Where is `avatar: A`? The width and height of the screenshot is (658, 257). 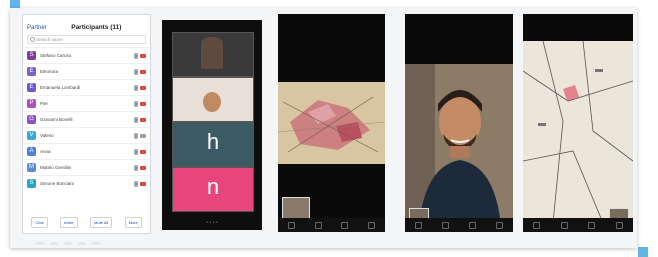 avatar: A is located at coordinates (31, 151).